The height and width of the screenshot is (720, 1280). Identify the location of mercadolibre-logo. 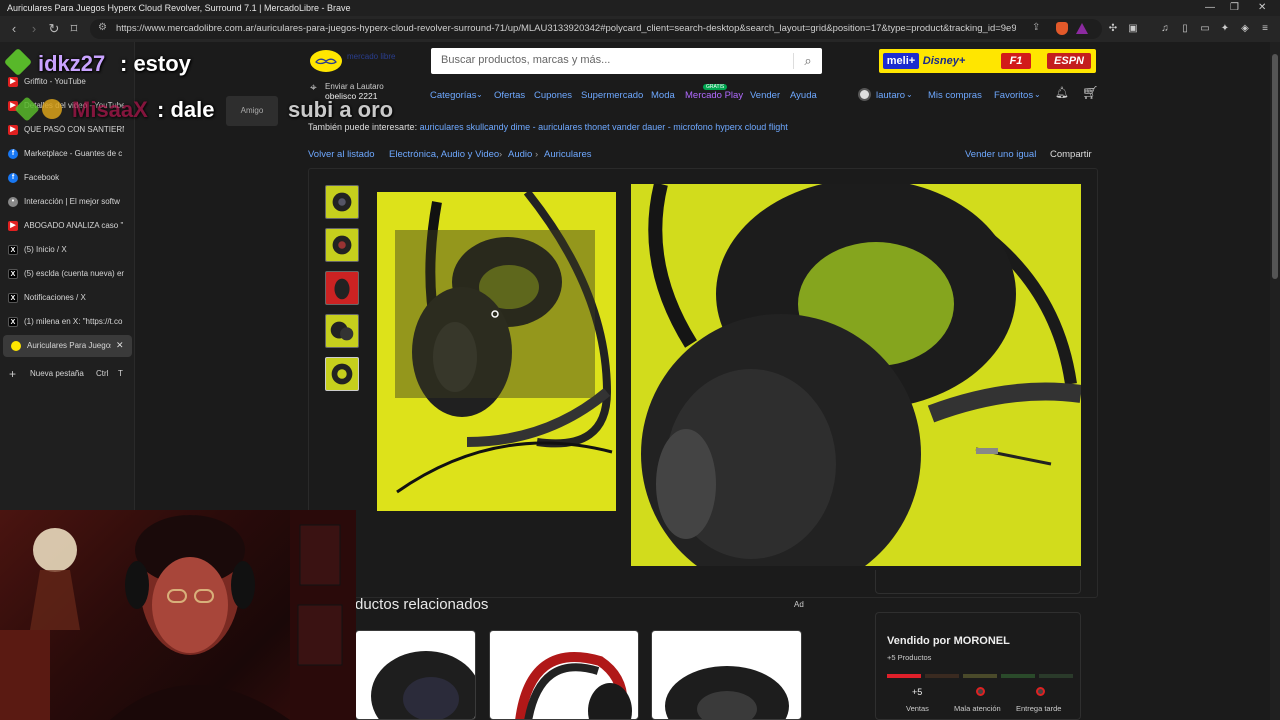
(326, 61).